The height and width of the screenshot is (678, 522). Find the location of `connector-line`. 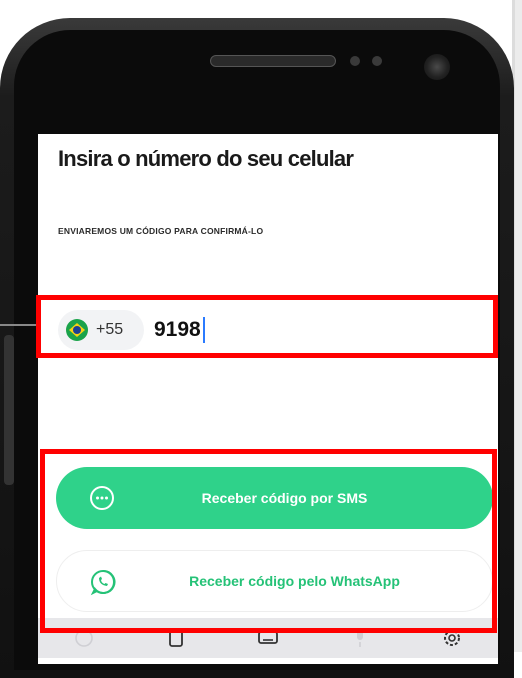

connector-line is located at coordinates (20, 325).